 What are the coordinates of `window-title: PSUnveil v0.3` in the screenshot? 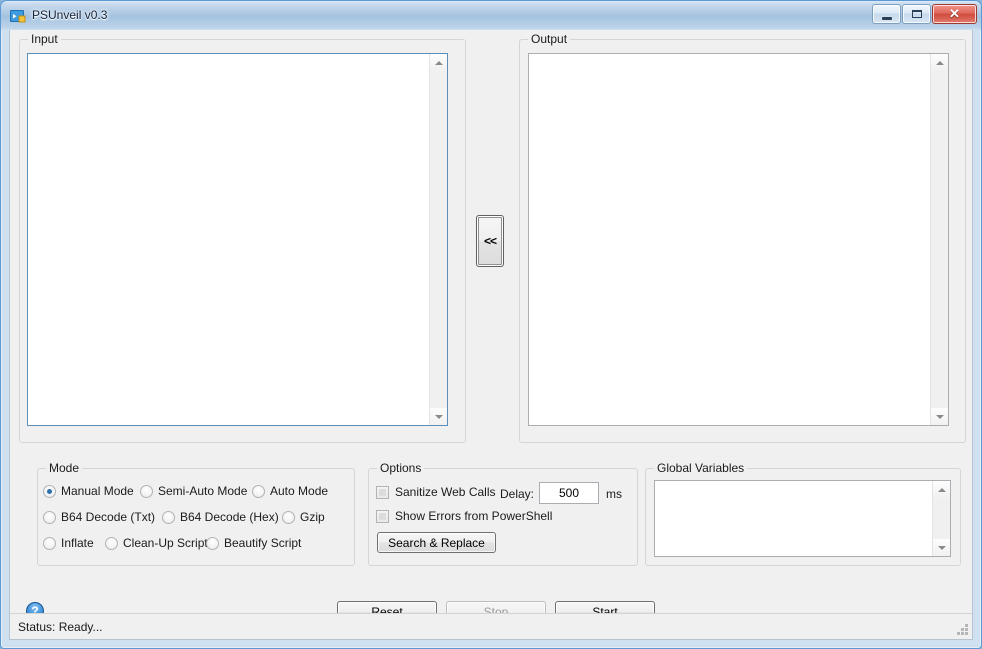 It's located at (70, 15).